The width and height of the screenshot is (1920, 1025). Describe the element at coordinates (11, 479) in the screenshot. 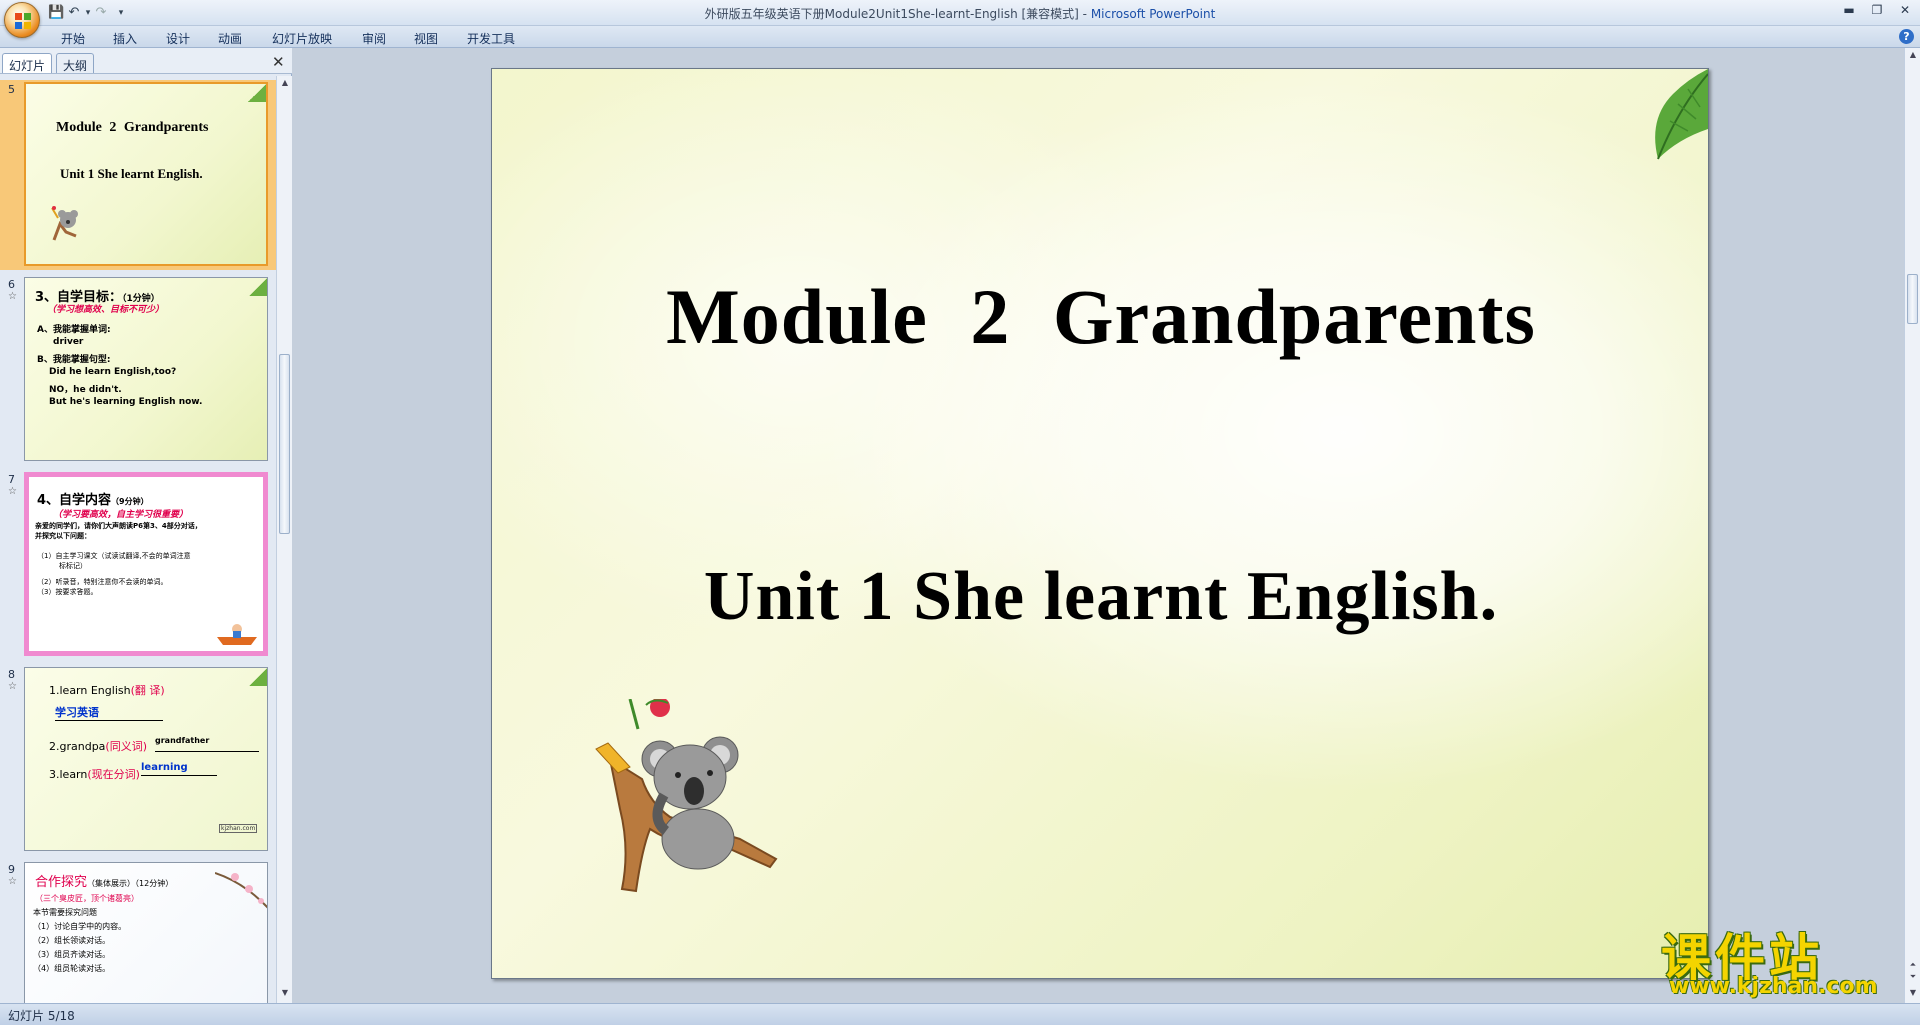

I see `slide-number: 7` at that location.